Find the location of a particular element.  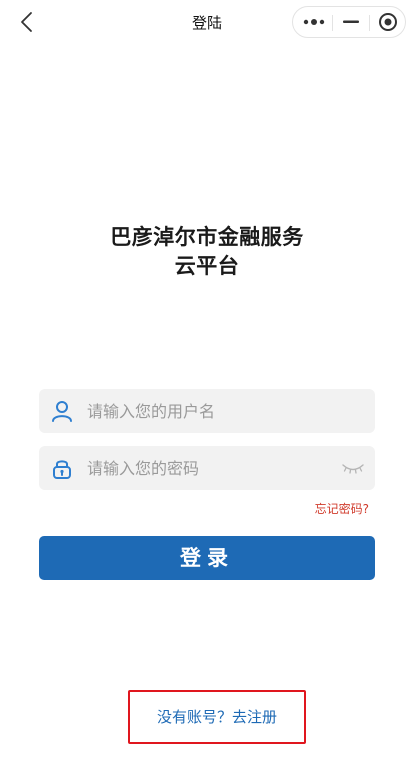

register-link: 没有账号？去注册 is located at coordinates (217, 716).